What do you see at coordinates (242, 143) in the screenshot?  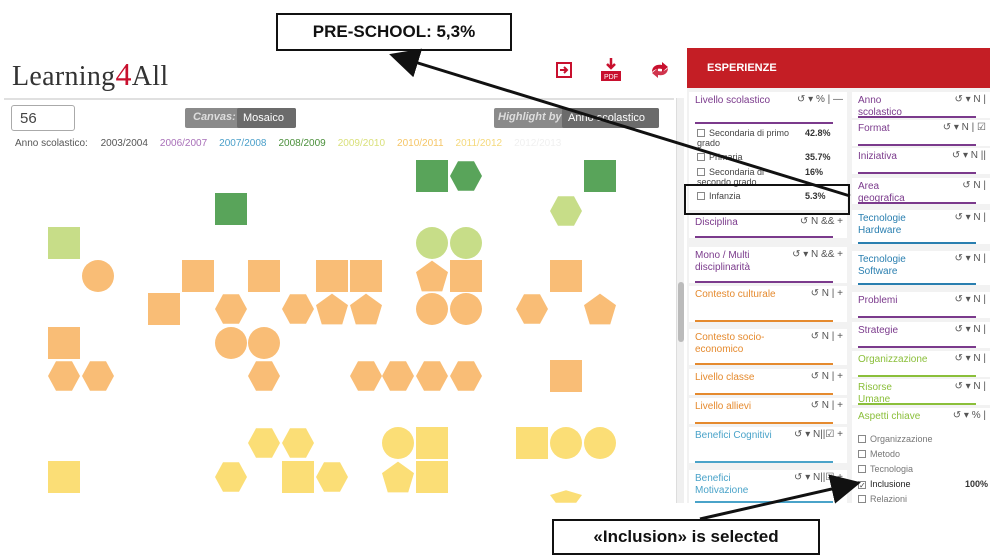 I see `year-legend-item: 2007/2008` at bounding box center [242, 143].